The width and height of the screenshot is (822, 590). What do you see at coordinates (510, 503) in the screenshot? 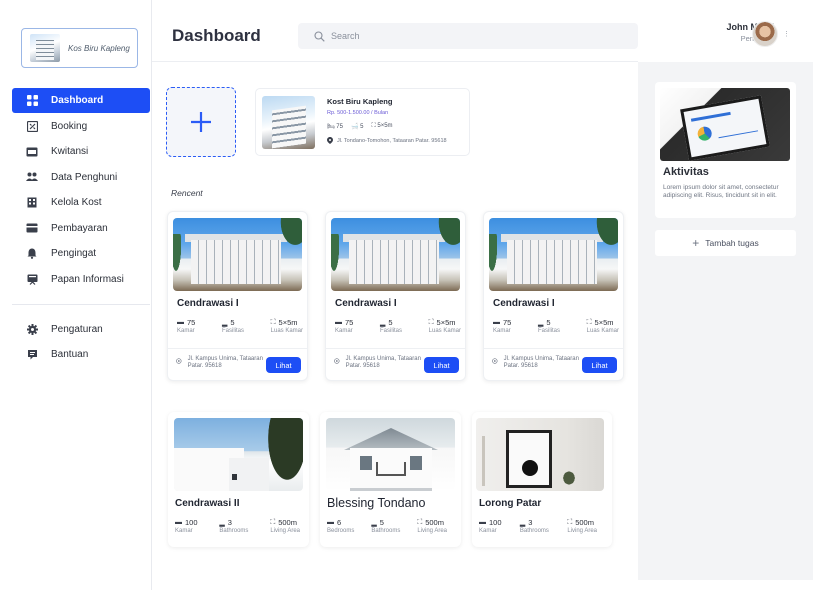
I see `kost-title: Lorong Patar` at bounding box center [510, 503].